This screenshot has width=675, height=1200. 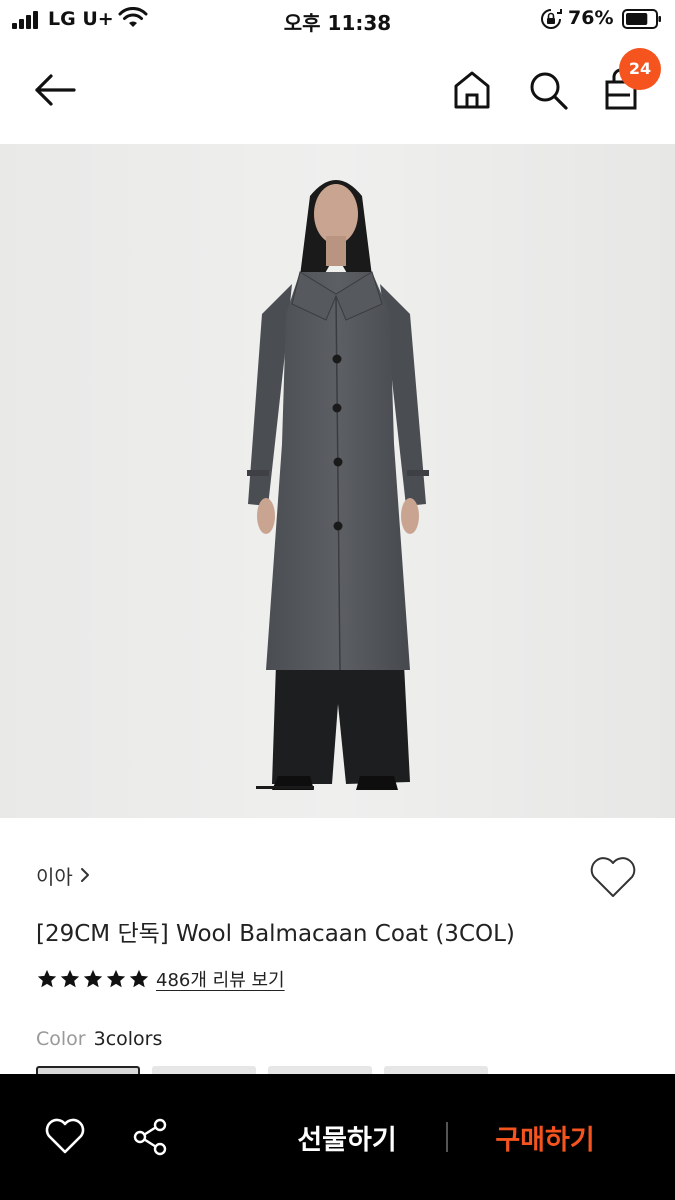 I want to click on color-row: Color 3colors, so click(x=99, y=1039).